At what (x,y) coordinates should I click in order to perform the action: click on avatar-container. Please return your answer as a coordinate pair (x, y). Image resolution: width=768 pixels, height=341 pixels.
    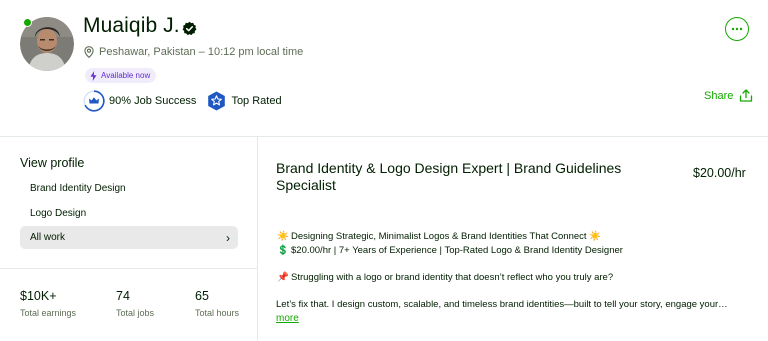
    Looking at the image, I should click on (47, 44).